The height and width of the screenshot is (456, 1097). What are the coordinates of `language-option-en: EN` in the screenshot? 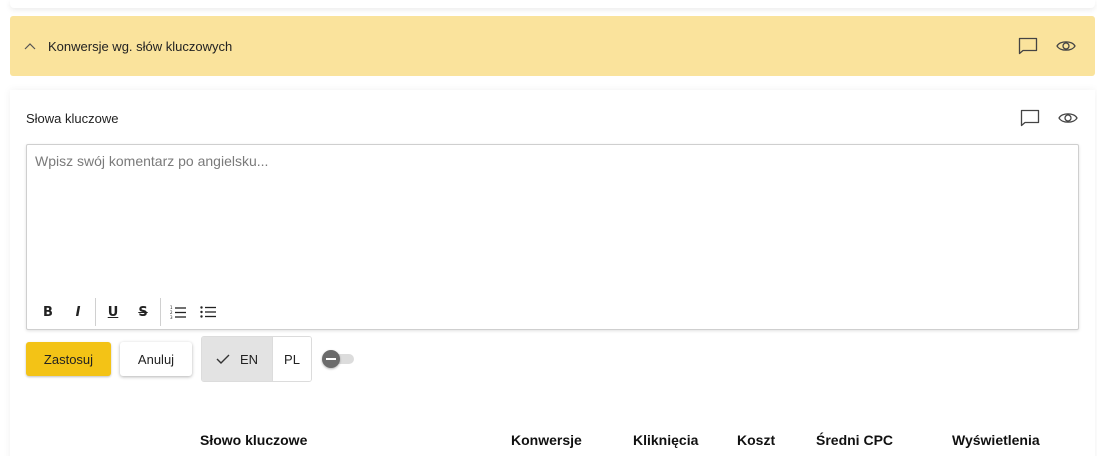 It's located at (237, 359).